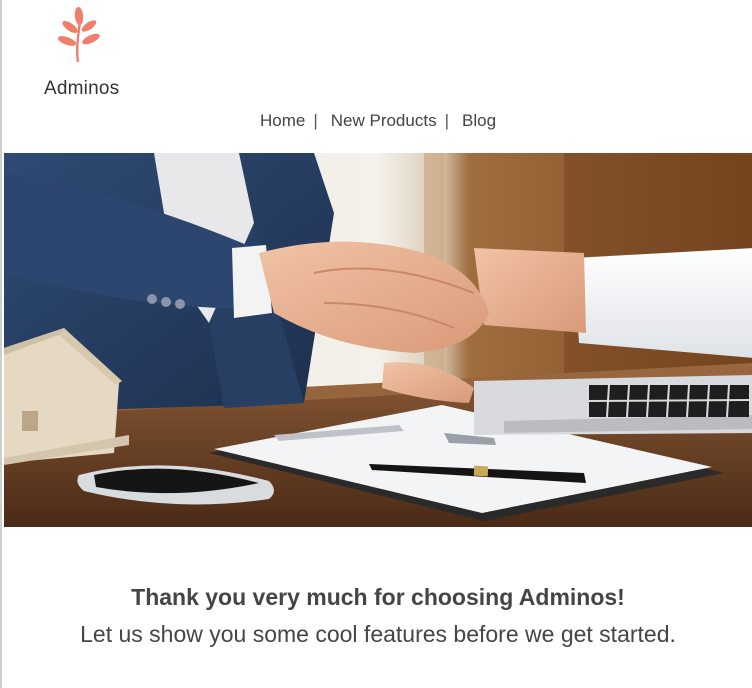  What do you see at coordinates (79, 35) in the screenshot?
I see `leaf-branch-icon` at bounding box center [79, 35].